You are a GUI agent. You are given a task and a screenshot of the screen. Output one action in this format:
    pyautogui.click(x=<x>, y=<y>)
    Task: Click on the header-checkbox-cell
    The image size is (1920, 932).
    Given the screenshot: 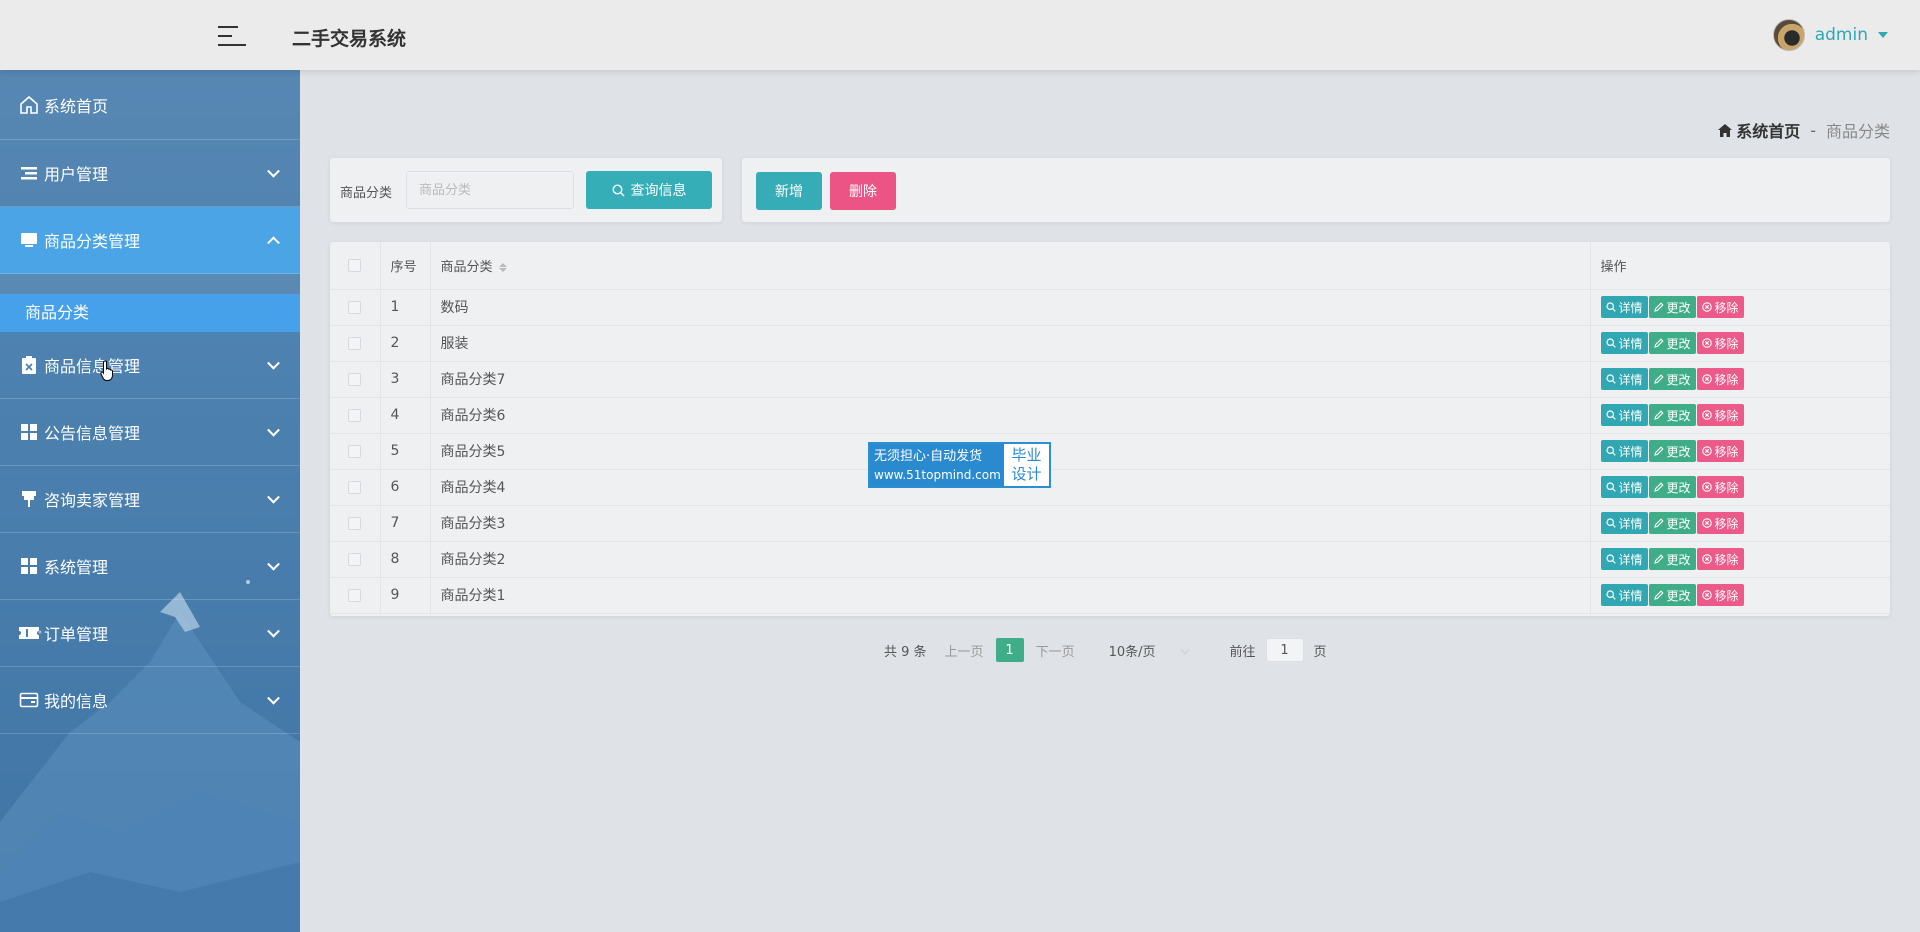 What is the action you would take?
    pyautogui.click(x=355, y=266)
    